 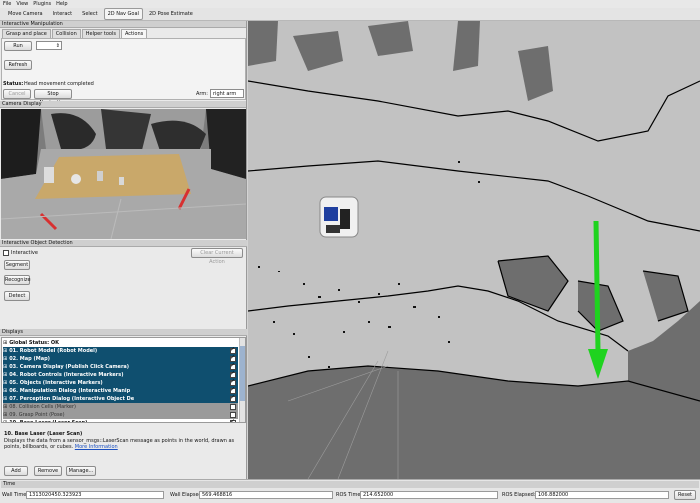 I want to click on display-row-label: 01. Robot Model (Robot Model), so click(x=53, y=351).